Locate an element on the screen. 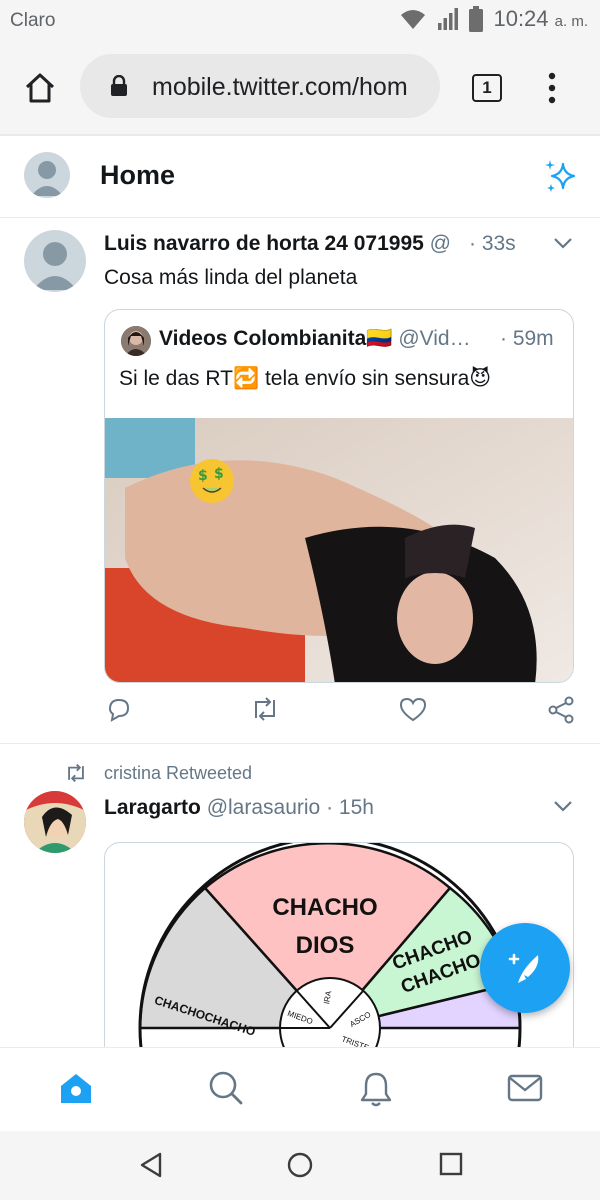  user-avatar is located at coordinates (47, 175).